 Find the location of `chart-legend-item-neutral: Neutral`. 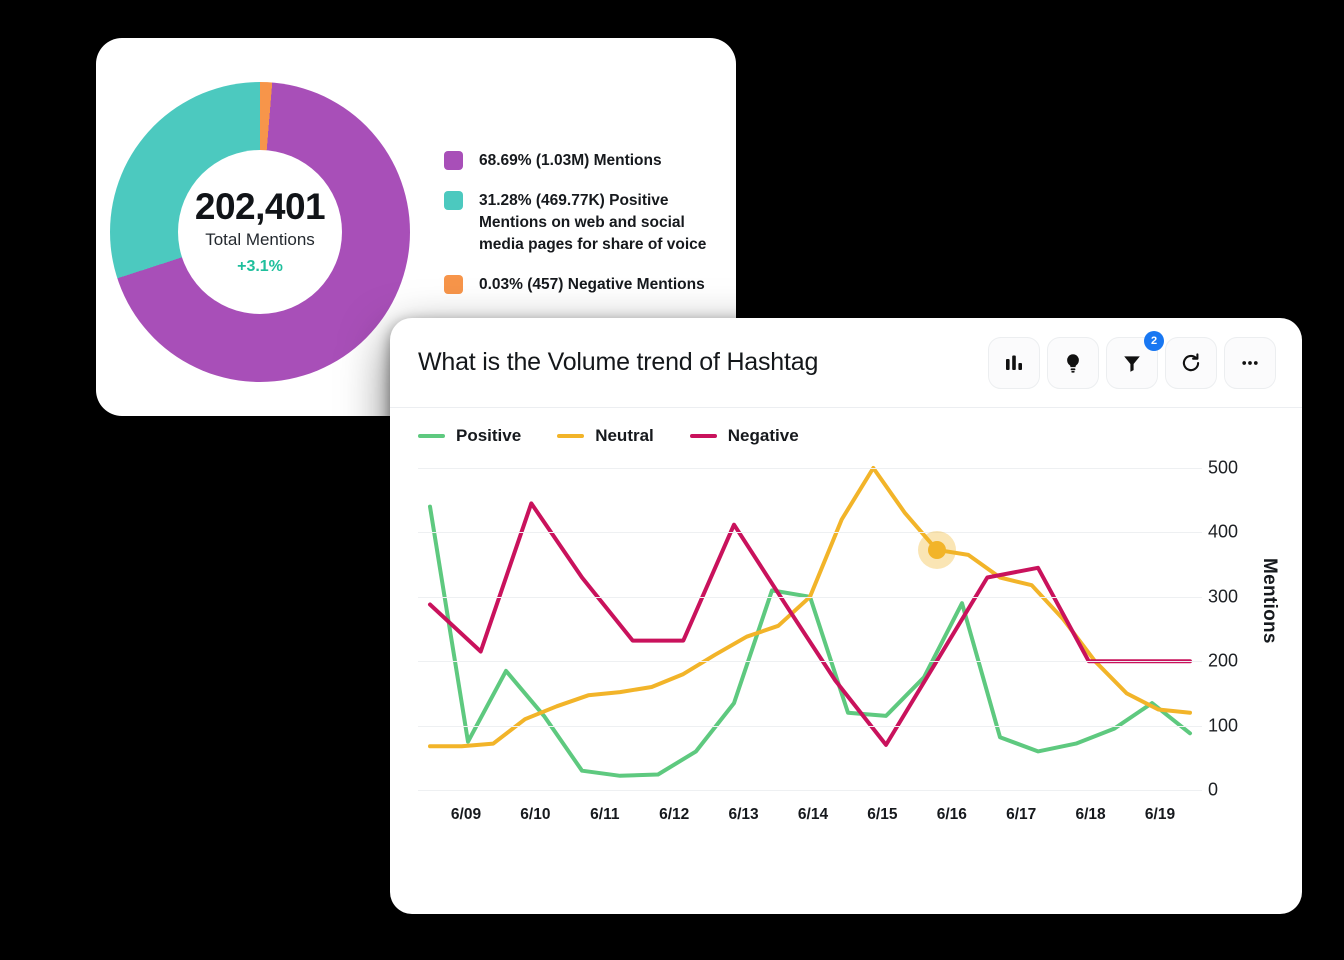

chart-legend-item-neutral: Neutral is located at coordinates (605, 436).